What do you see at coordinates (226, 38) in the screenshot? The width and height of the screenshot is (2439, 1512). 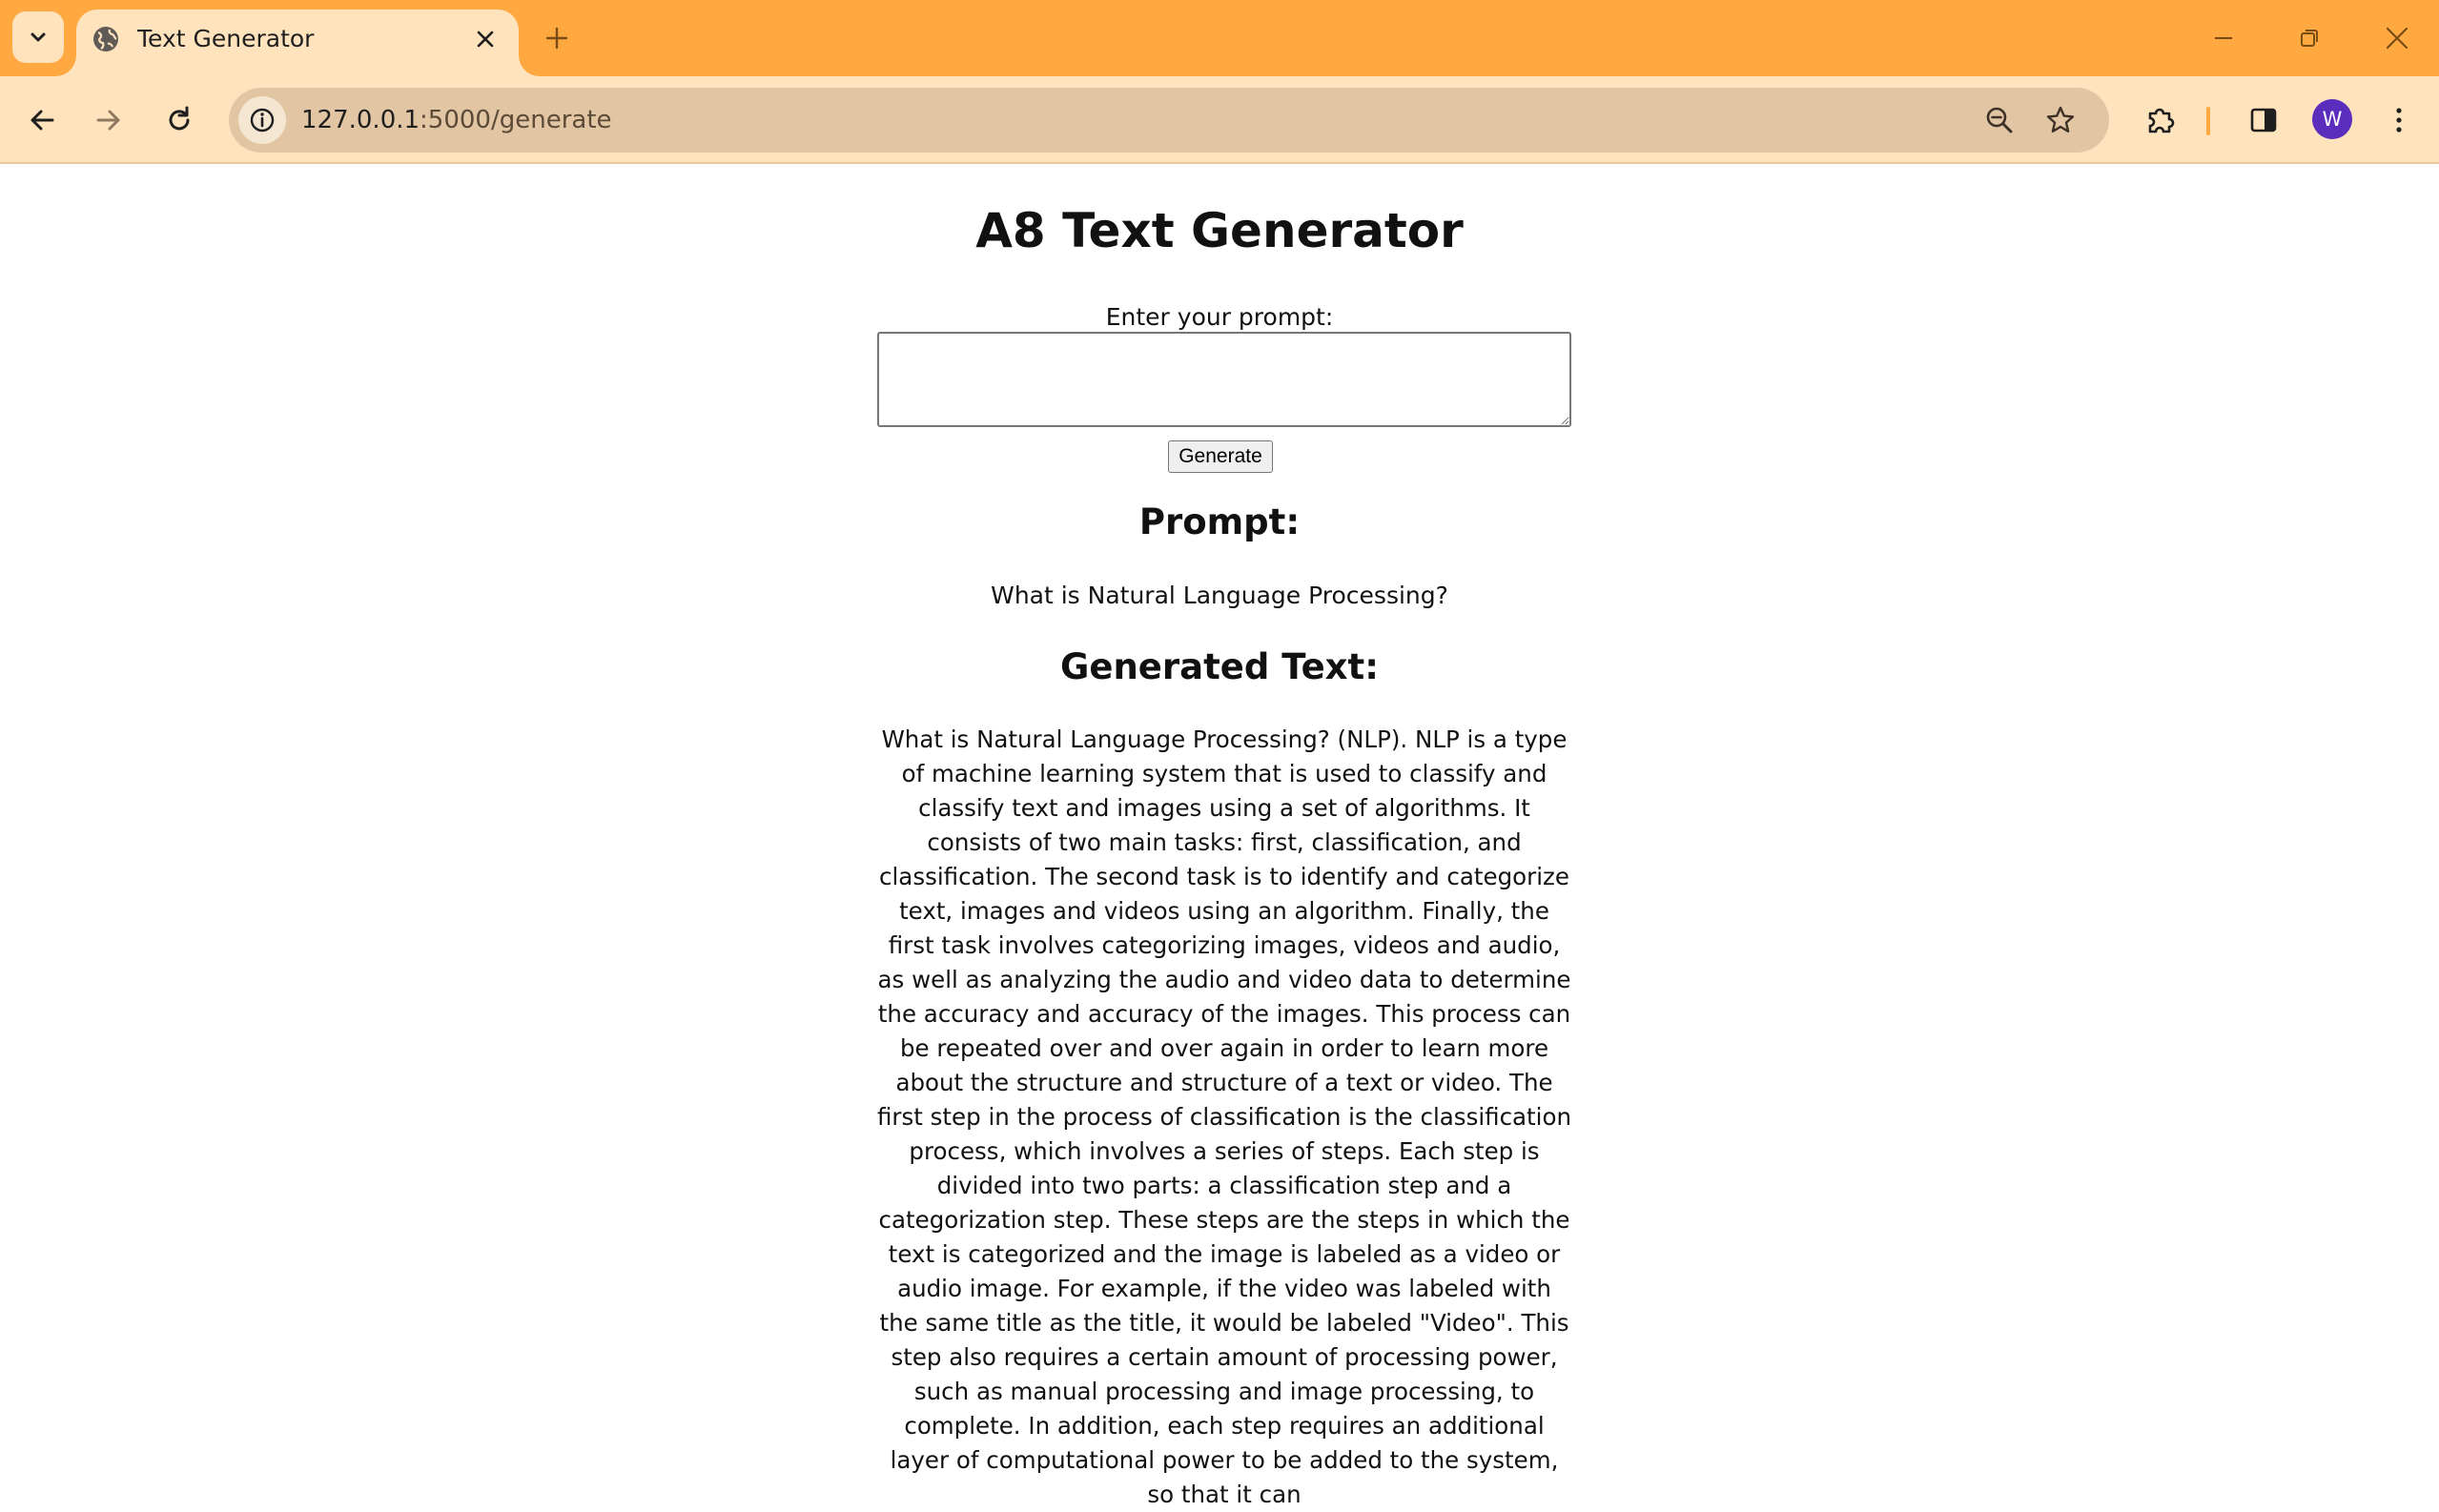 I see `tab-title: Text Generator` at bounding box center [226, 38].